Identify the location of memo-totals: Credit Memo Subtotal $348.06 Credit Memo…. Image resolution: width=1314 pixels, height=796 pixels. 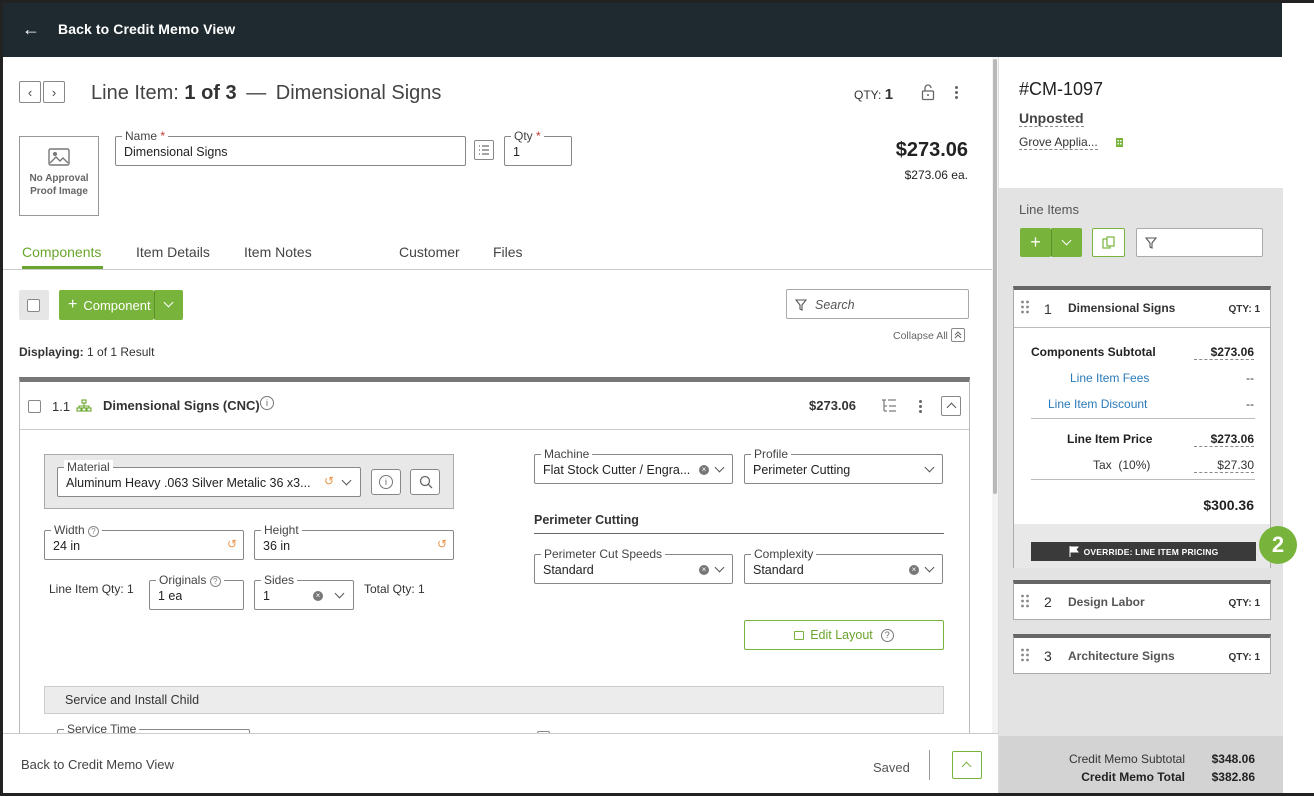
(1141, 766).